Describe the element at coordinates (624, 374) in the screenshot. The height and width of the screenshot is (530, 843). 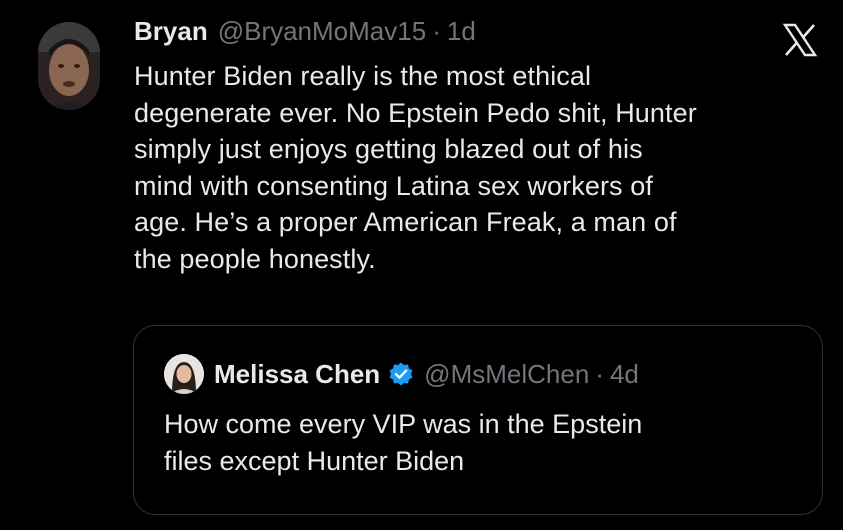
I see `quoted-tweet-timestamp: 4d` at that location.